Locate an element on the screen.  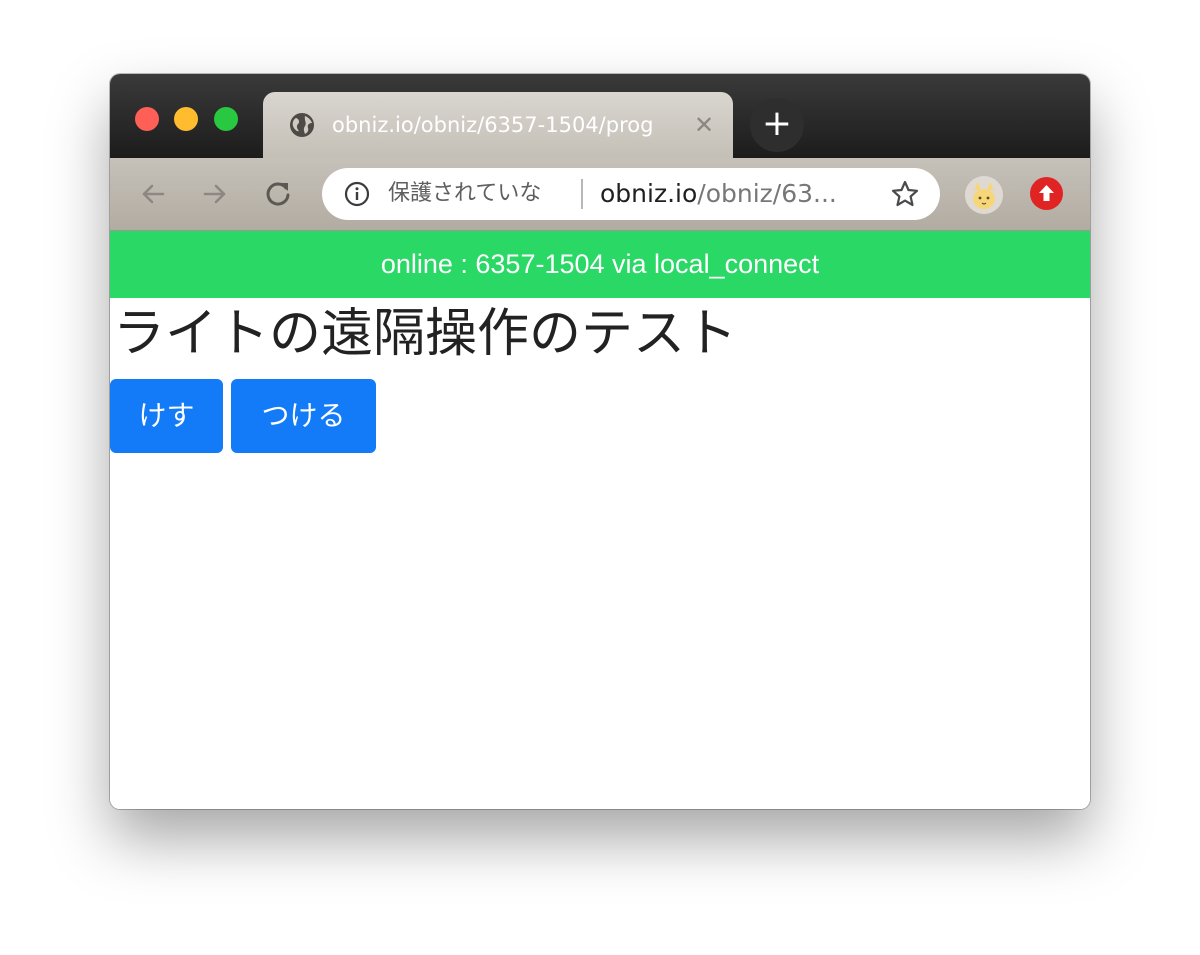
star-icon is located at coordinates (905, 194).